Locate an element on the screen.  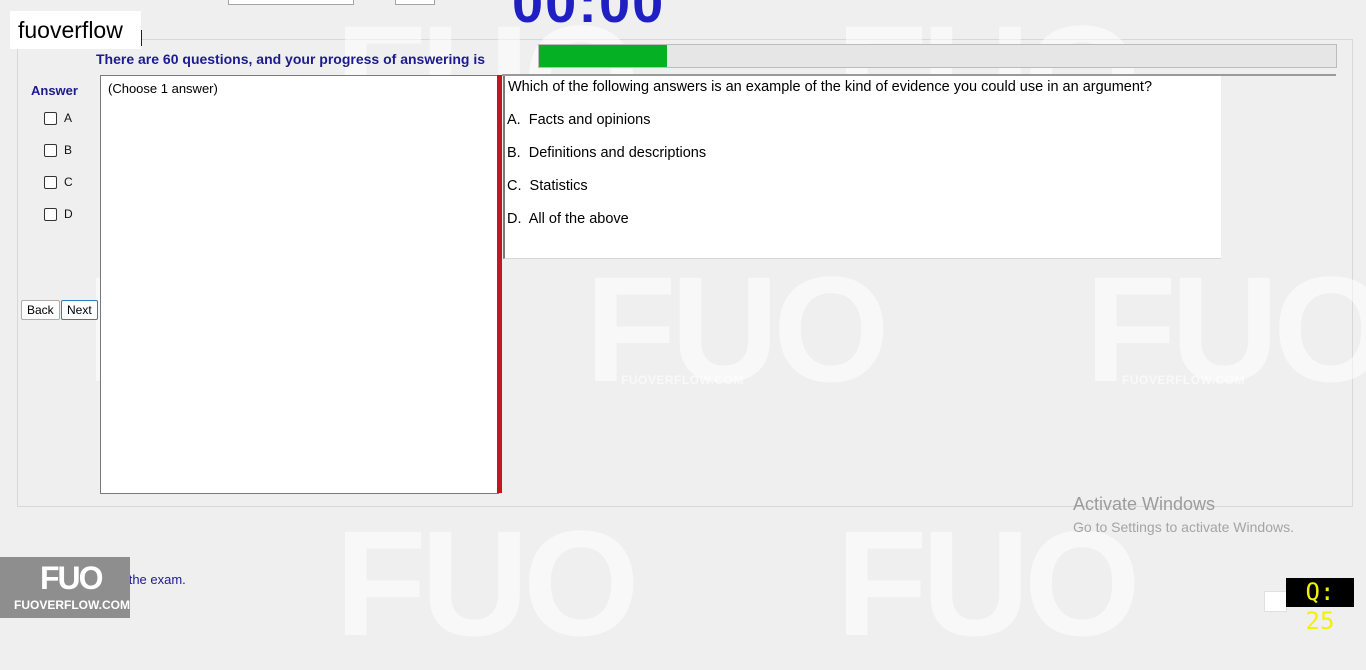
activate-windows-title: Activate Windows is located at coordinates (1144, 504).